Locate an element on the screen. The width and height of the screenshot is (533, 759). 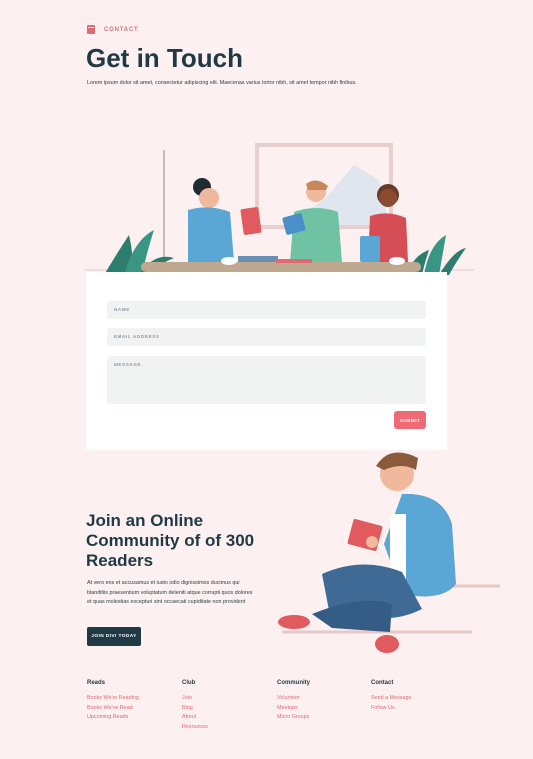
footer-link: Meetups is located at coordinates (322, 709).